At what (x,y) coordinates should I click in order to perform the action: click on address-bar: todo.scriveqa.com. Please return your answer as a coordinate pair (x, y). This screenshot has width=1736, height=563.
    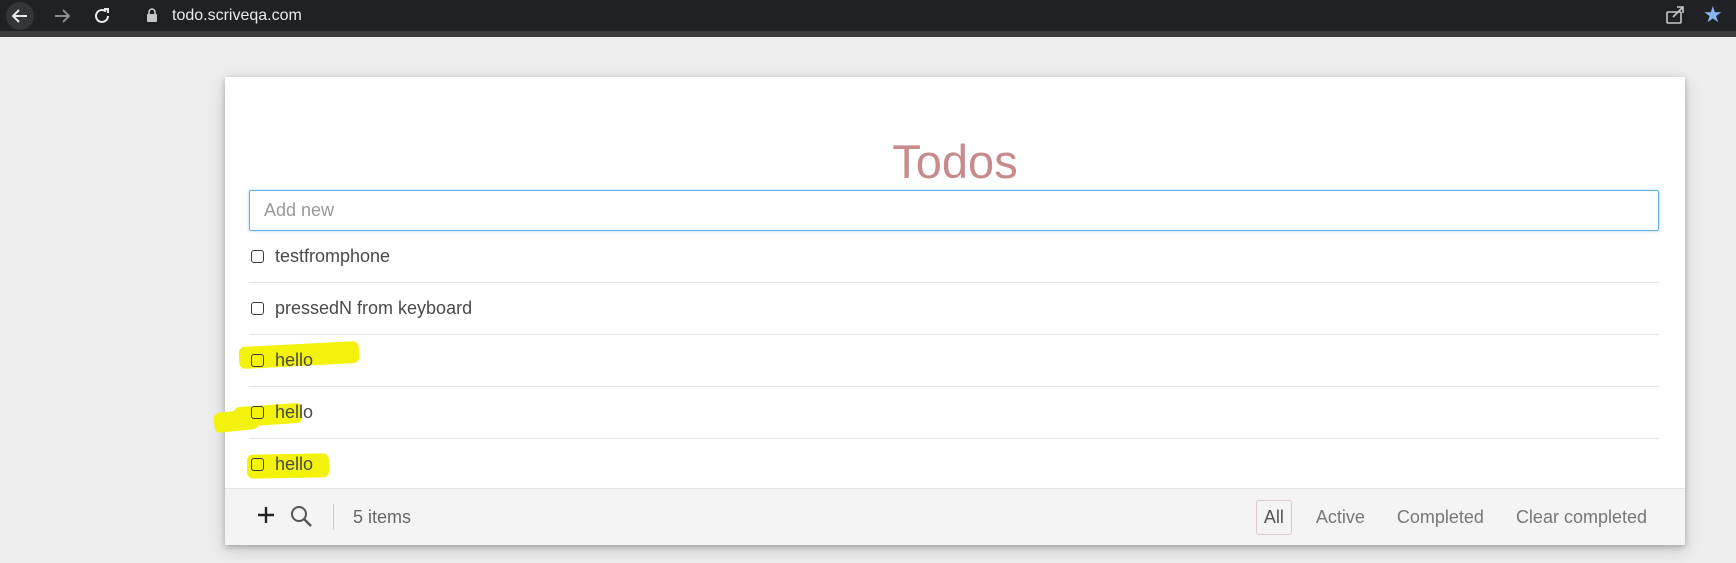
    Looking at the image, I should click on (890, 15).